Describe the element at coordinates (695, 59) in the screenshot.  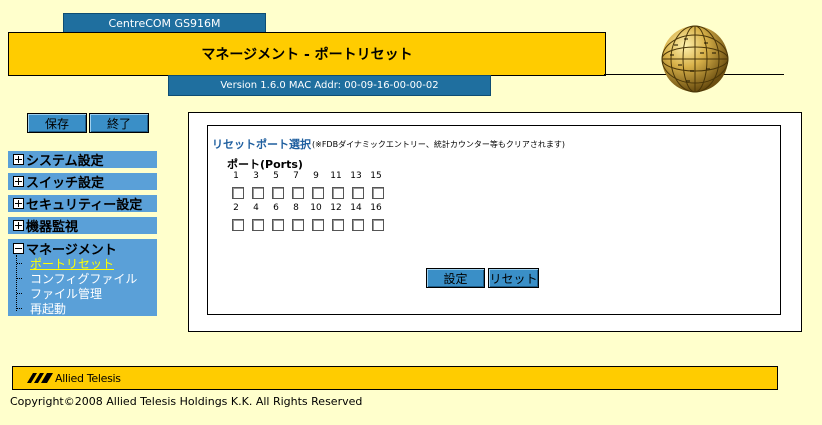
I see `globe-logo-icon` at that location.